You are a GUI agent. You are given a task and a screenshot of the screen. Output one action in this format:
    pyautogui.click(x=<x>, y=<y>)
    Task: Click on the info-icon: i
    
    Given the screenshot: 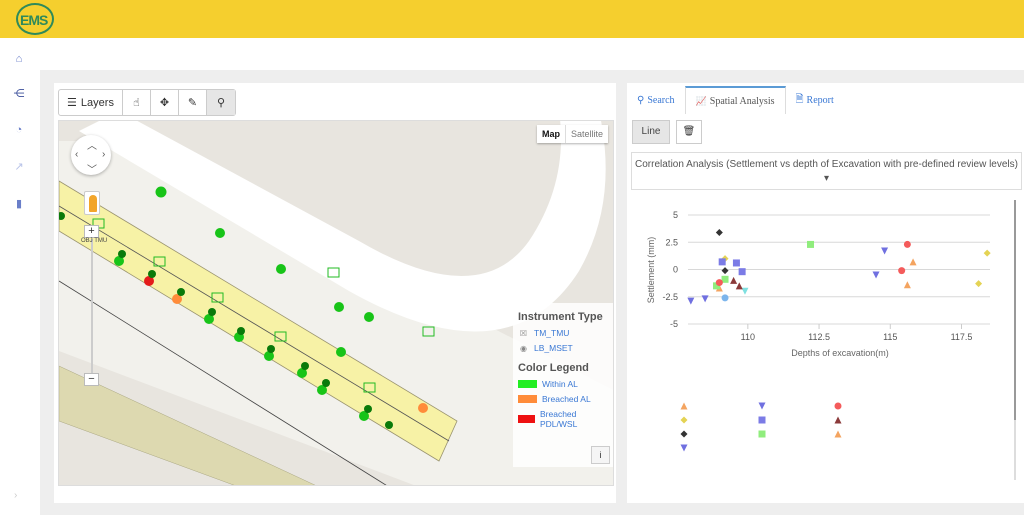 What is the action you would take?
    pyautogui.click(x=600, y=455)
    